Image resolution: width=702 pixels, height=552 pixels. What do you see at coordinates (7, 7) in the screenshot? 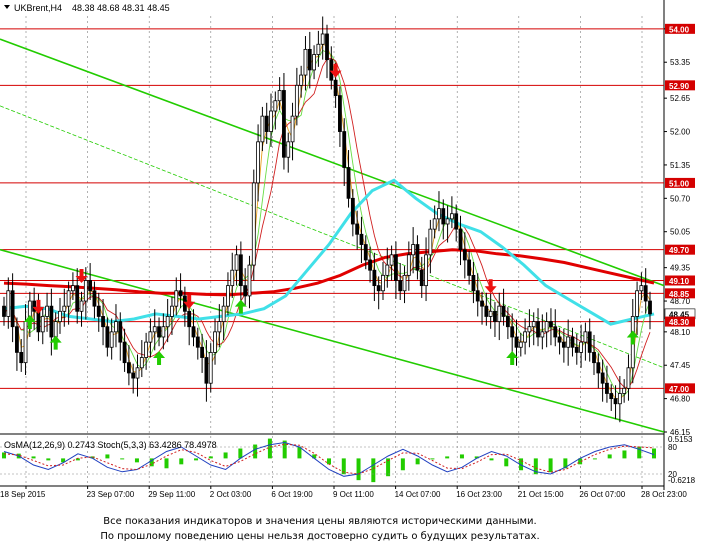
I see `dropdown-arrow-icon` at bounding box center [7, 7].